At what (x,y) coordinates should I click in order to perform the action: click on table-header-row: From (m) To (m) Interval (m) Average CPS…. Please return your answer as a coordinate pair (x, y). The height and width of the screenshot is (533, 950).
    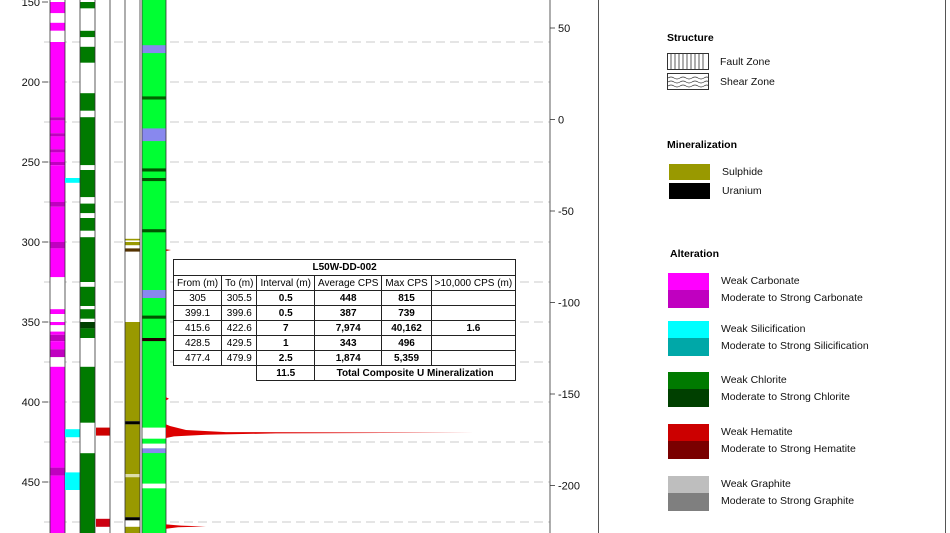
    Looking at the image, I should click on (344, 283).